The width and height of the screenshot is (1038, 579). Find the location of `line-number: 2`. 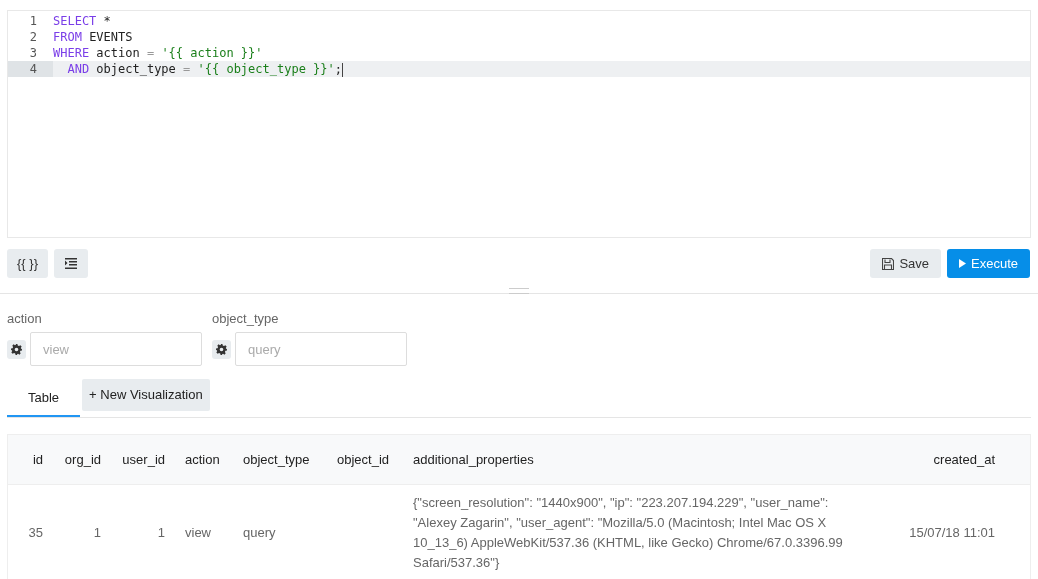

line-number: 2 is located at coordinates (33, 37).